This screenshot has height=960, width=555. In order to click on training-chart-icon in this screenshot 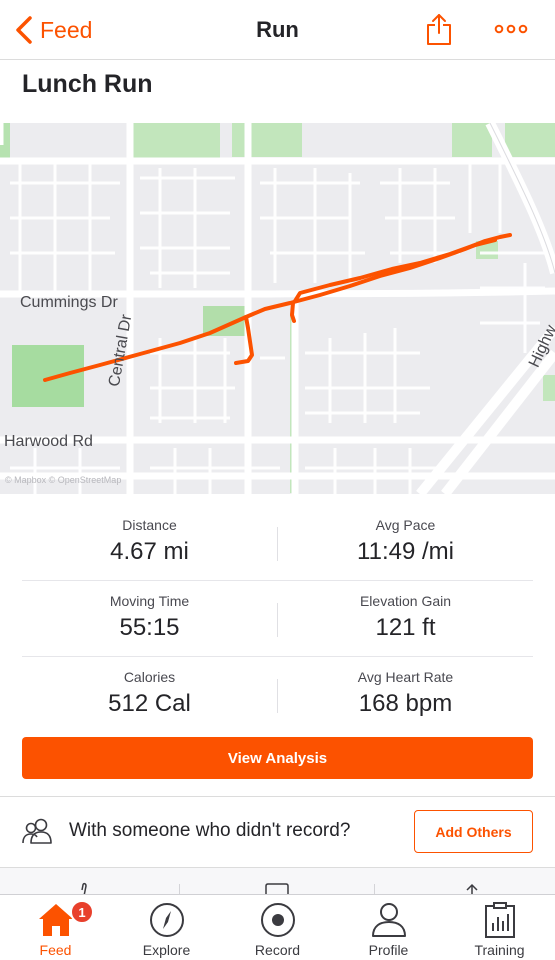, I will do `click(499, 920)`.